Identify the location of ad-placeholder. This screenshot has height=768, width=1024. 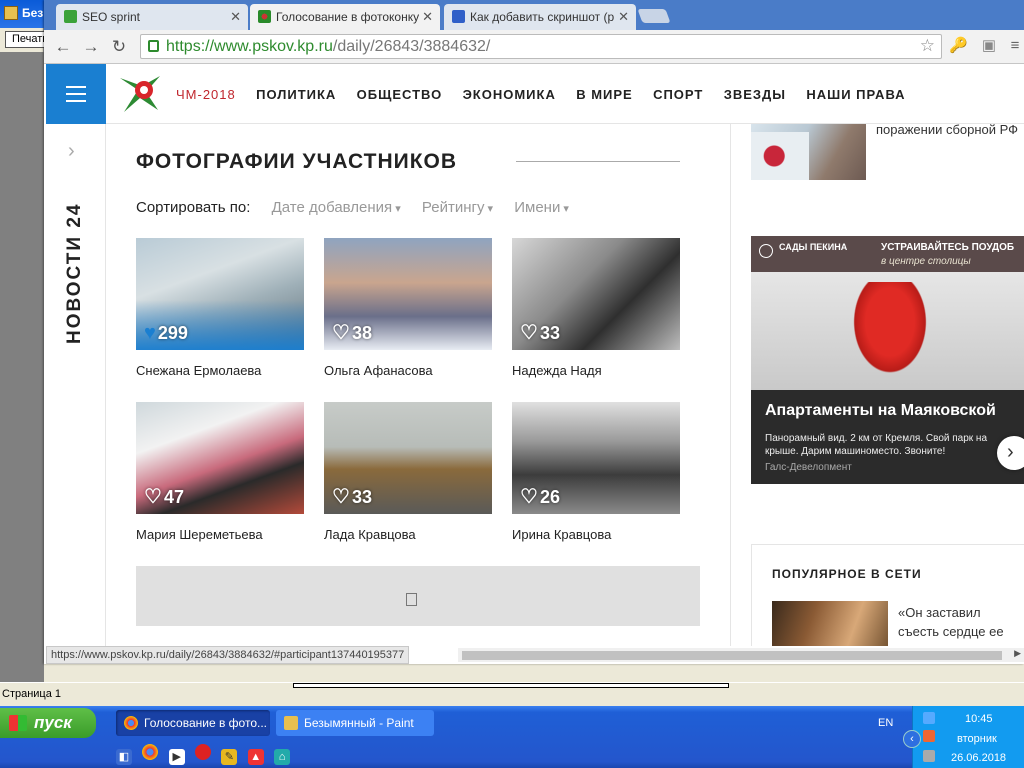
(418, 596).